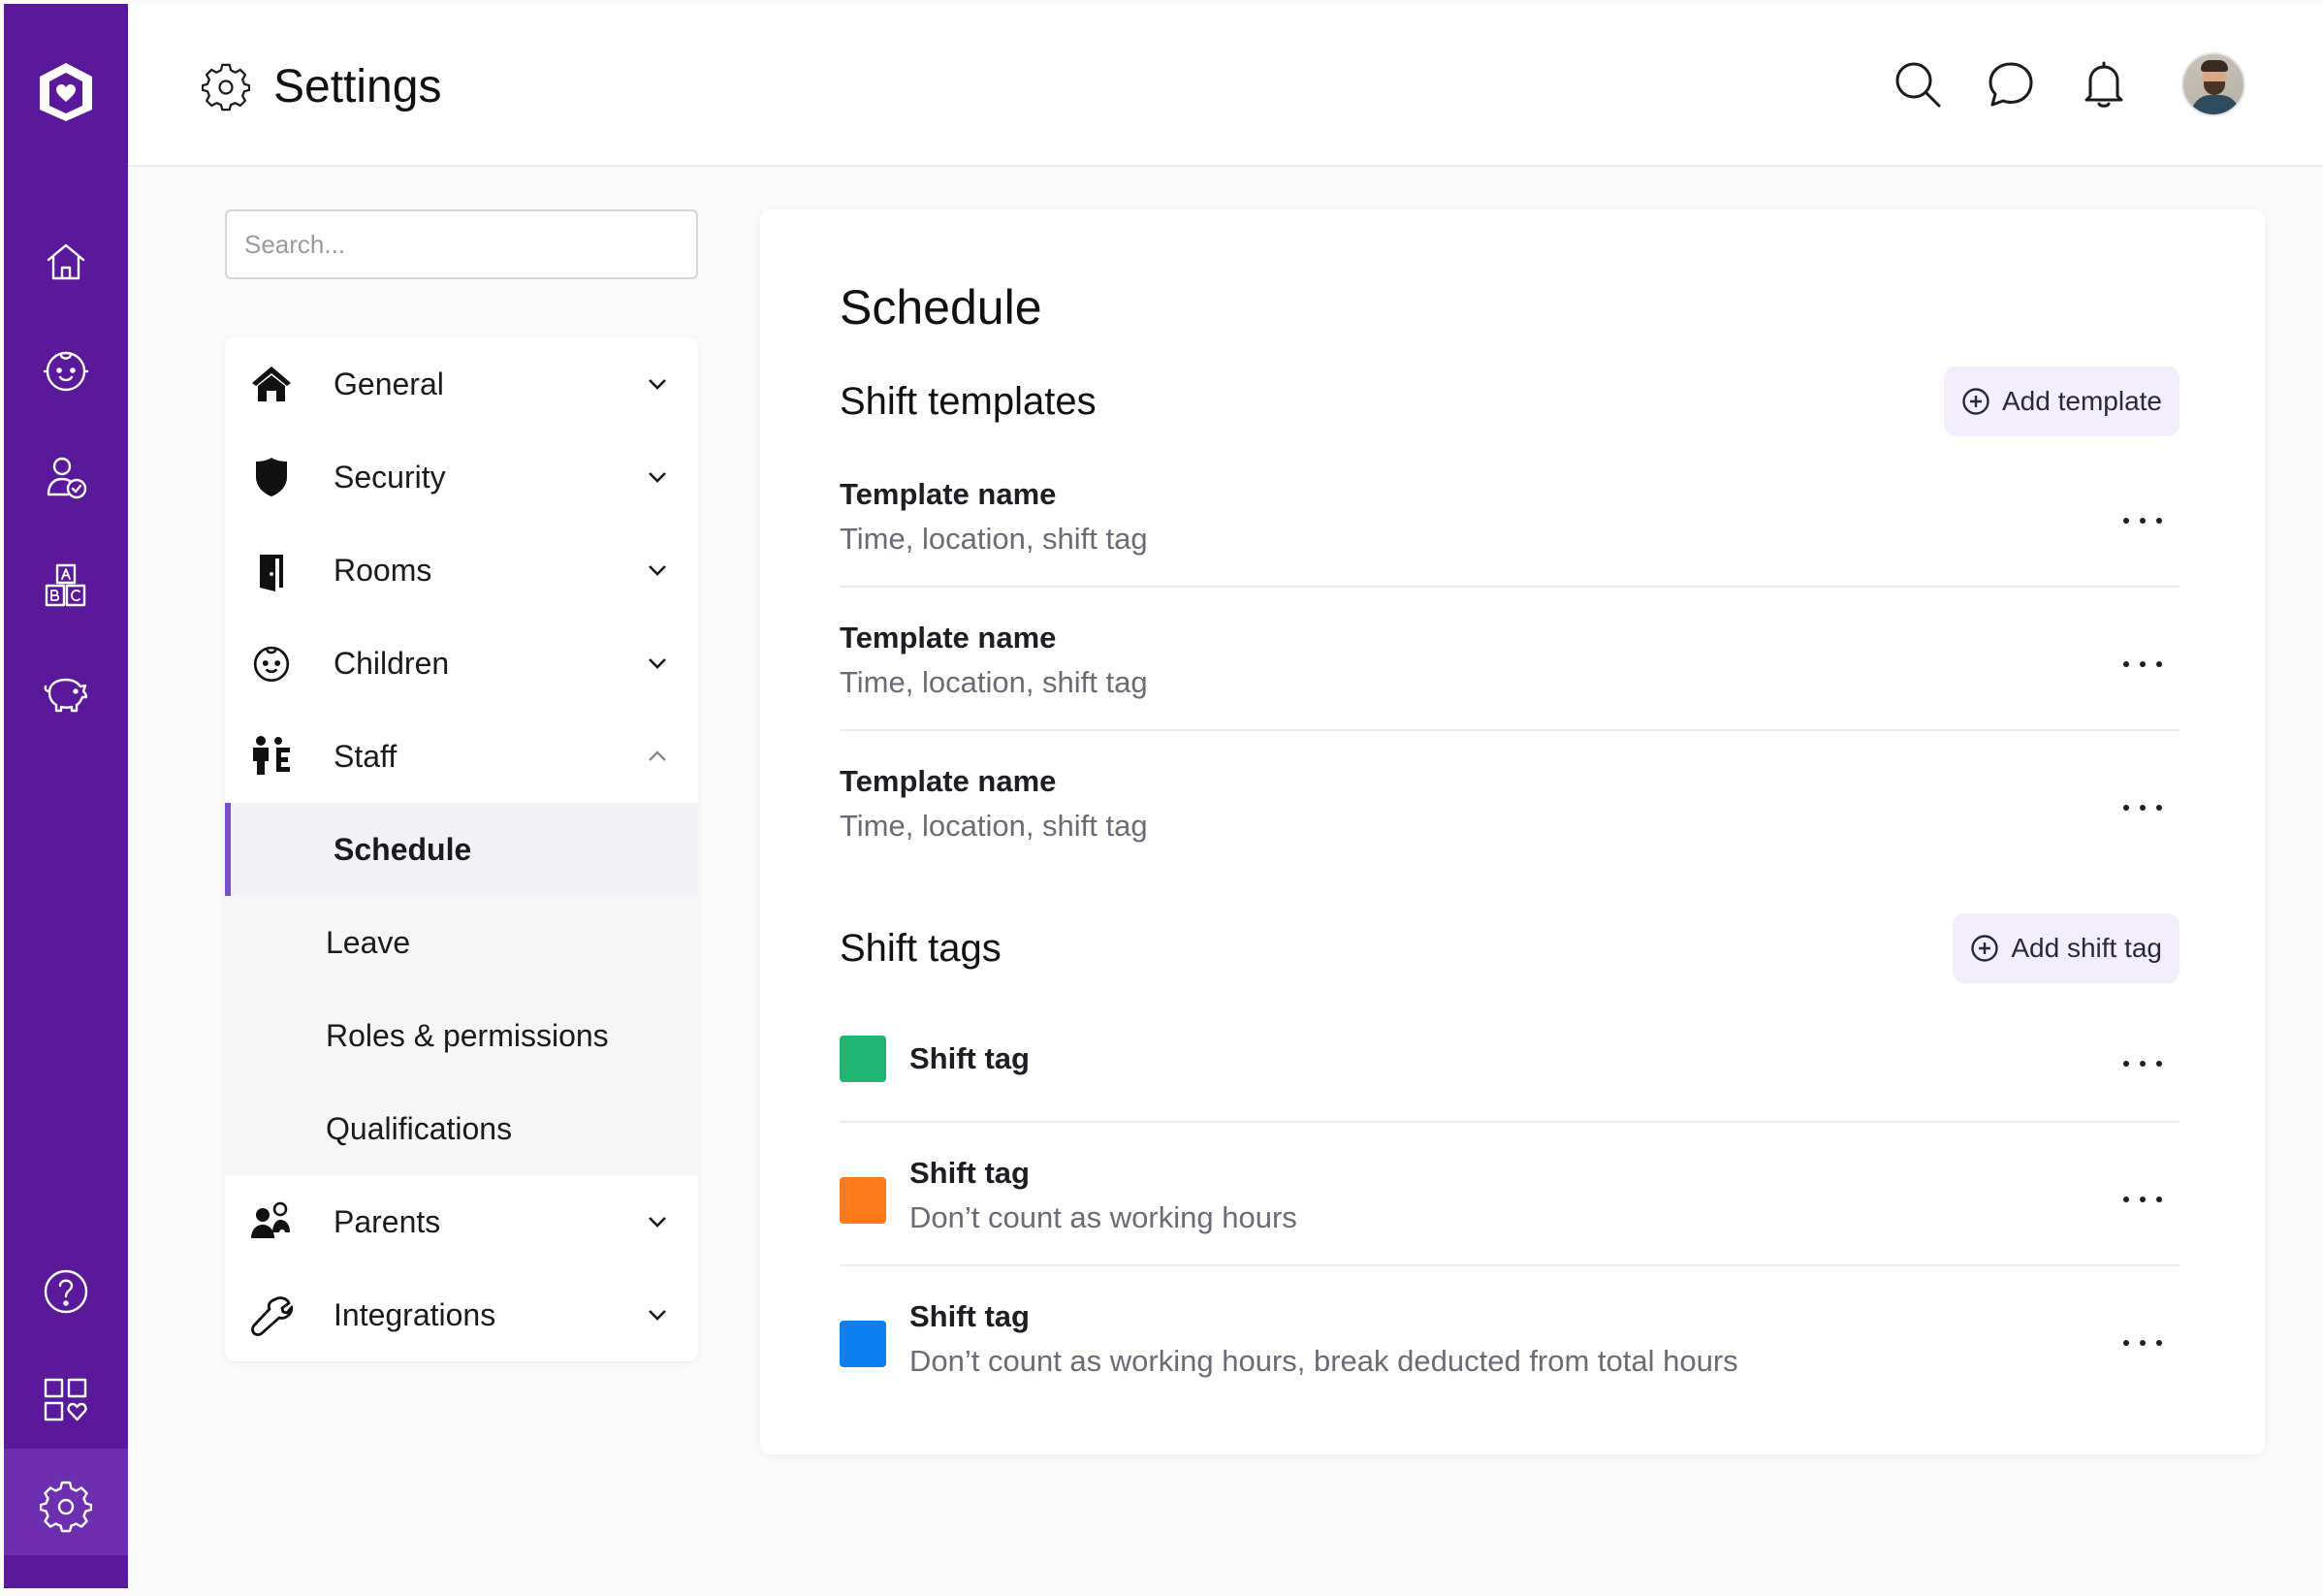 Image resolution: width=2323 pixels, height=1596 pixels. I want to click on add-template-button: Add template, so click(2062, 401).